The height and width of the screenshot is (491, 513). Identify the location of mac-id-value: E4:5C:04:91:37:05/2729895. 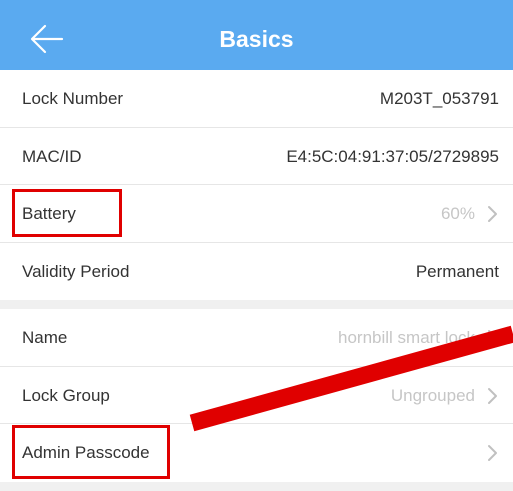
(392, 156).